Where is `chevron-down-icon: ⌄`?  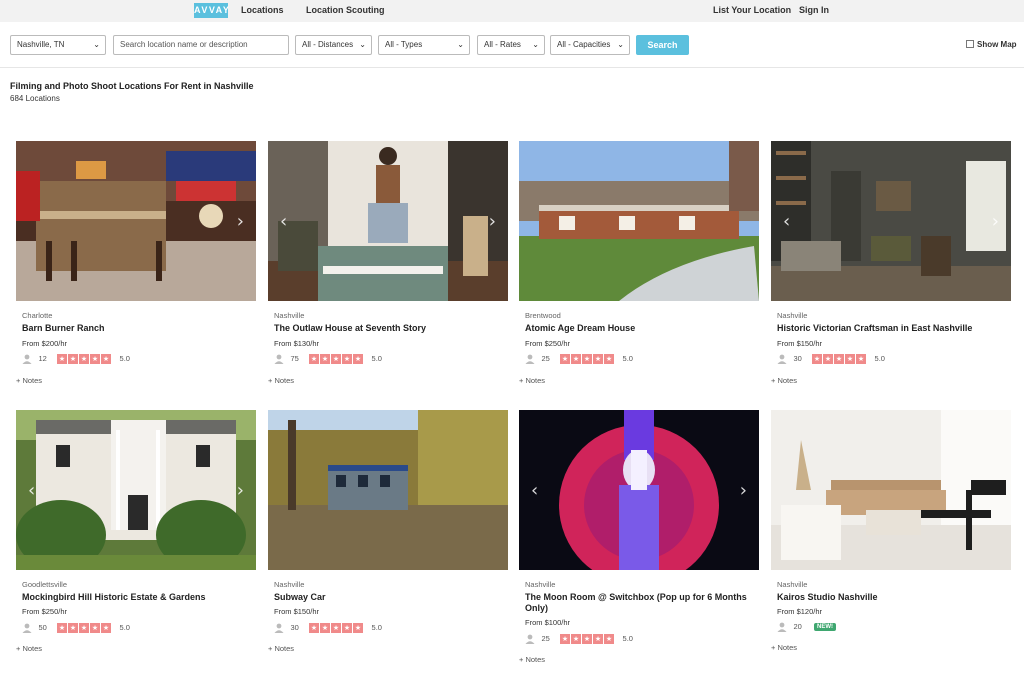
chevron-down-icon: ⌄ is located at coordinates (535, 44).